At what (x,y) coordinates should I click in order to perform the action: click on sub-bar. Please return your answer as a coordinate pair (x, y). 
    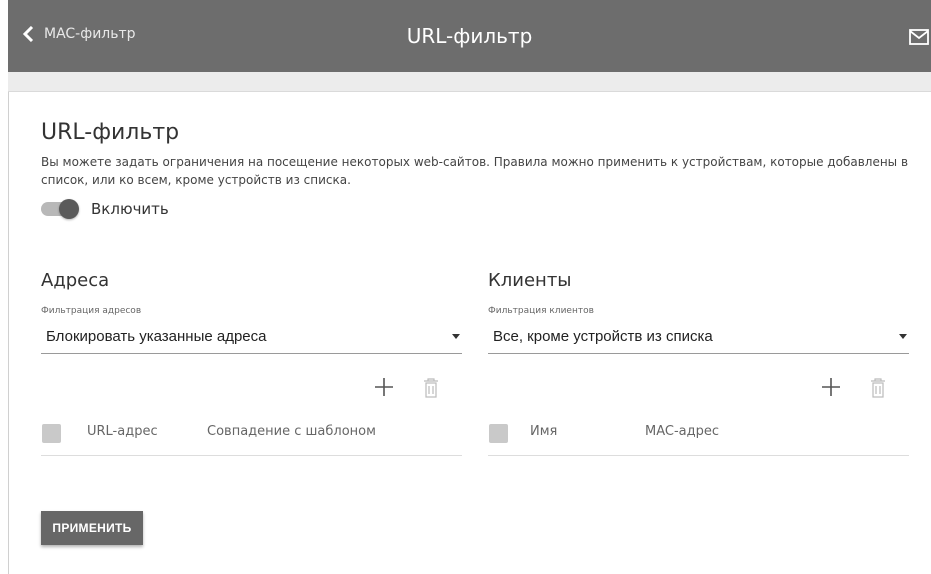
    Looking at the image, I should click on (469, 82).